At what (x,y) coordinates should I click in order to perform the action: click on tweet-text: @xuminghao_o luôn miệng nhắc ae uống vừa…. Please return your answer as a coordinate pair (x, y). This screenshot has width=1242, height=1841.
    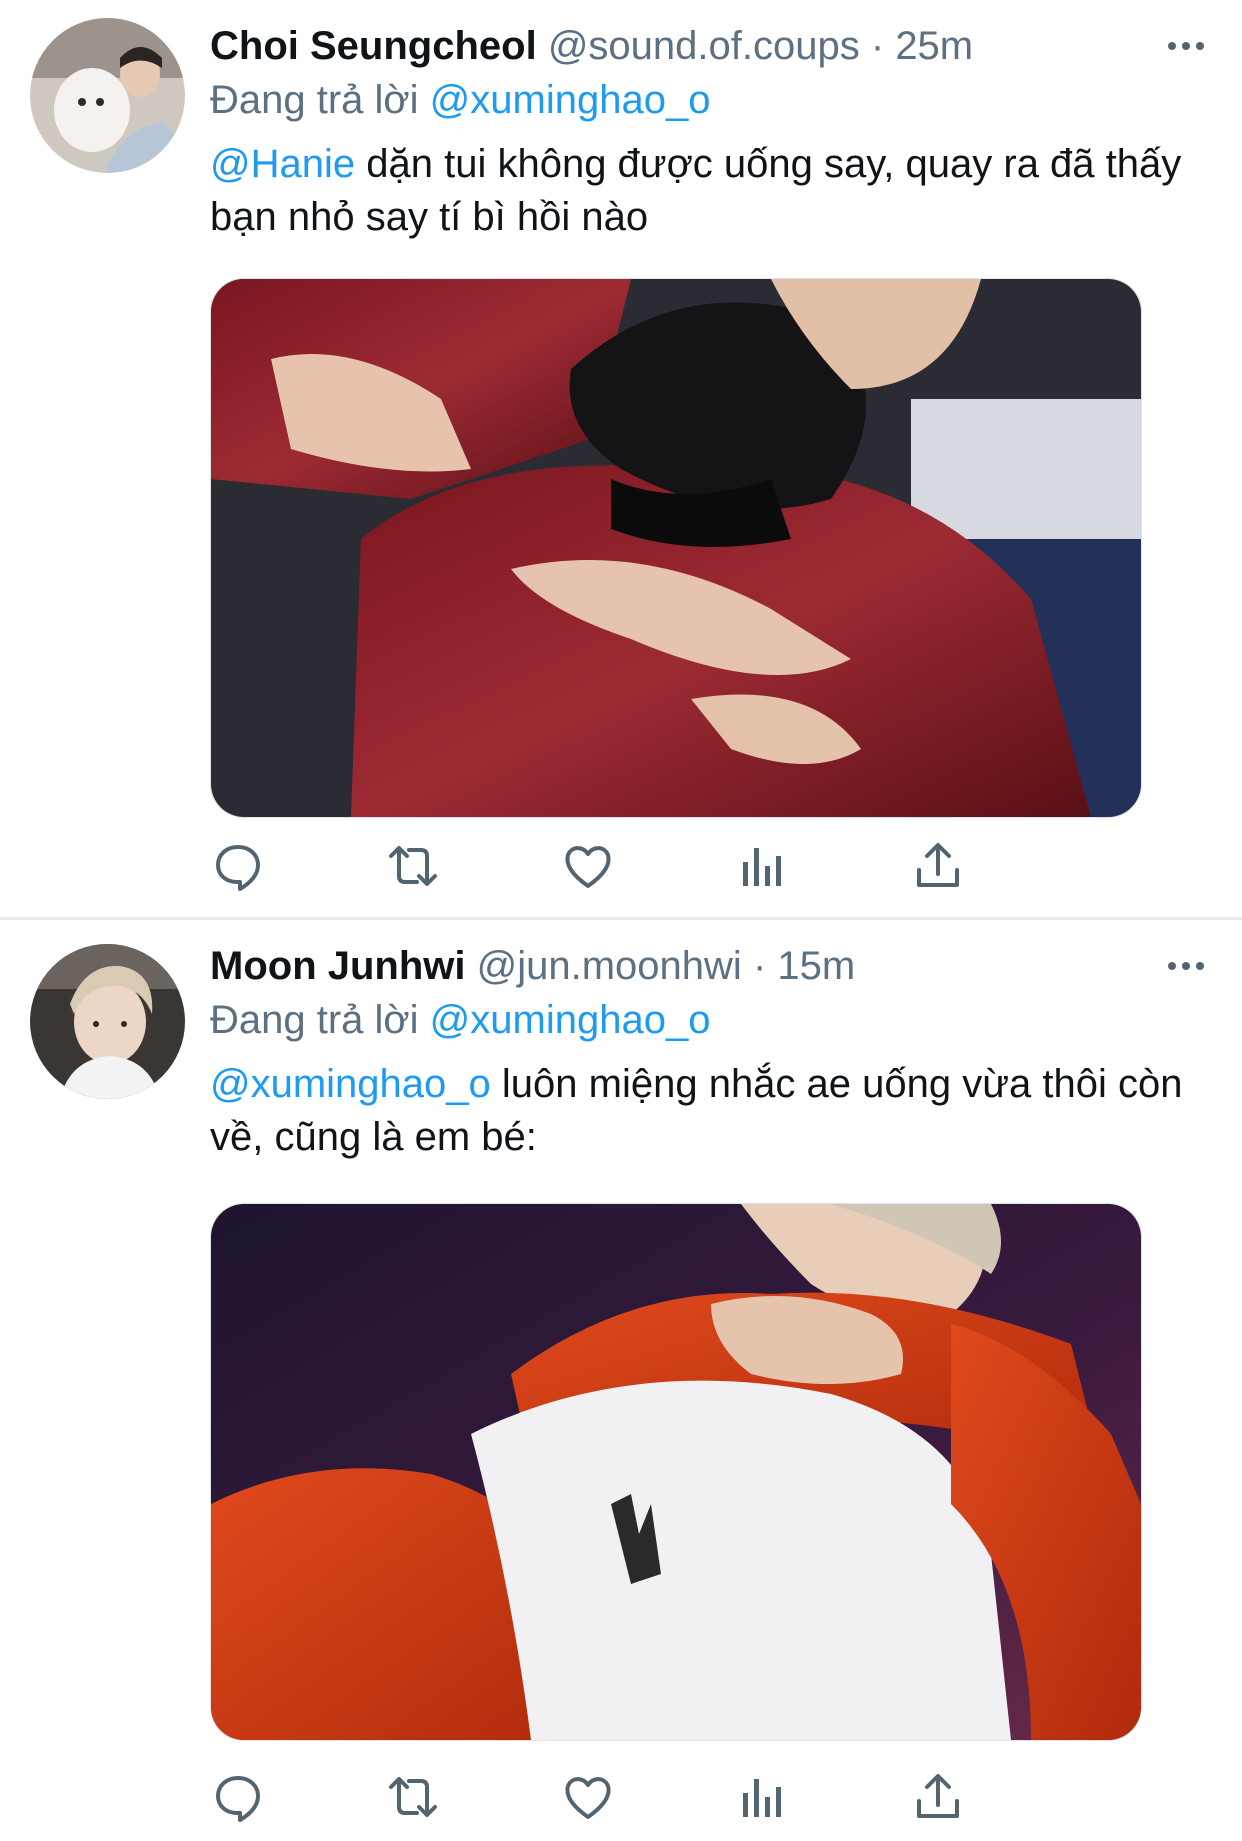
    Looking at the image, I should click on (705, 1111).